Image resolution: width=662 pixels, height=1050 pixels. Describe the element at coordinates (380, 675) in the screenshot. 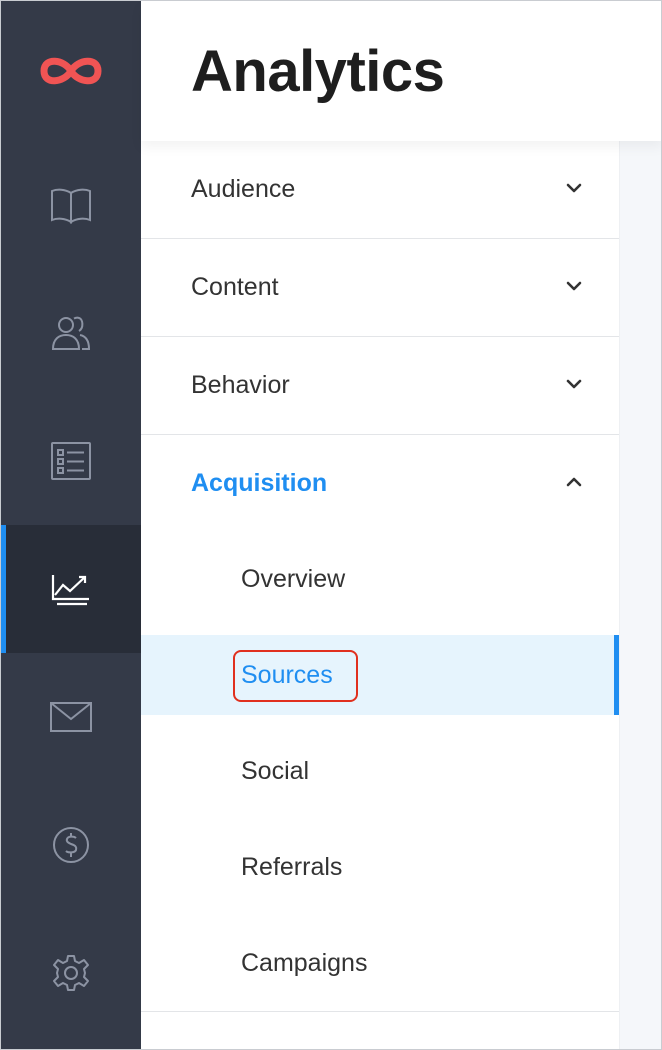

I see `submenu-item-sources: Sources` at that location.